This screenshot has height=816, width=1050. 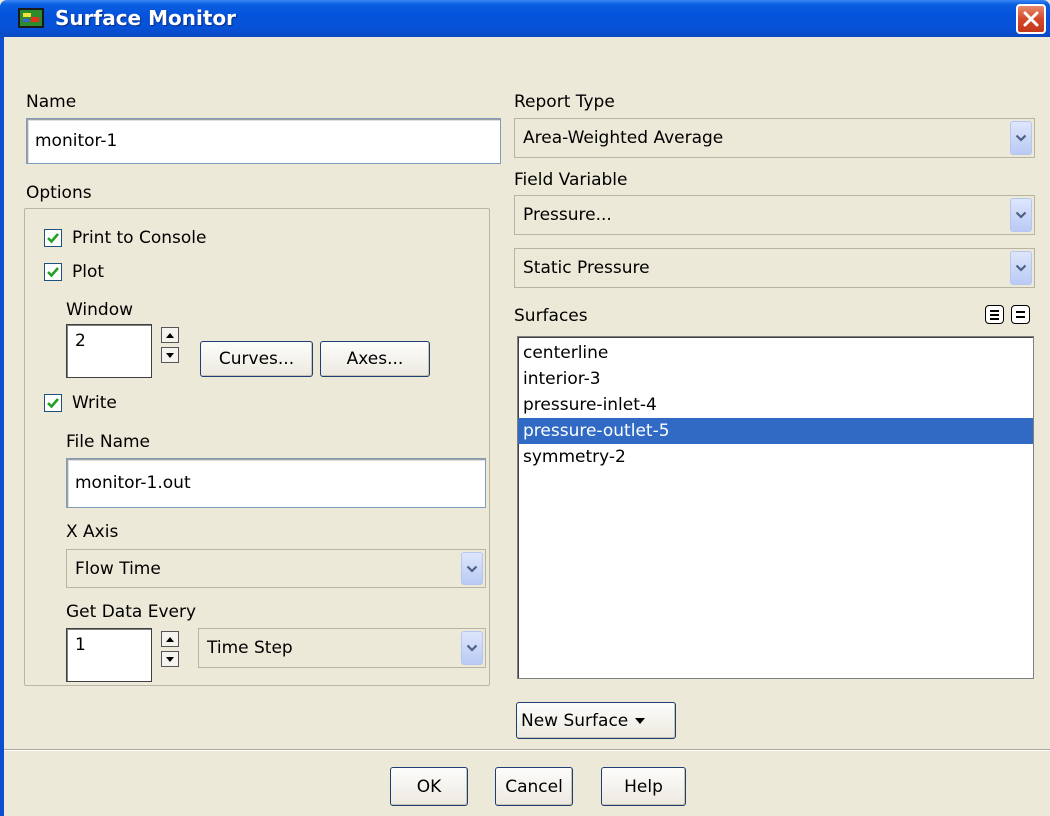 What do you see at coordinates (643, 786) in the screenshot?
I see `help-button: Help` at bounding box center [643, 786].